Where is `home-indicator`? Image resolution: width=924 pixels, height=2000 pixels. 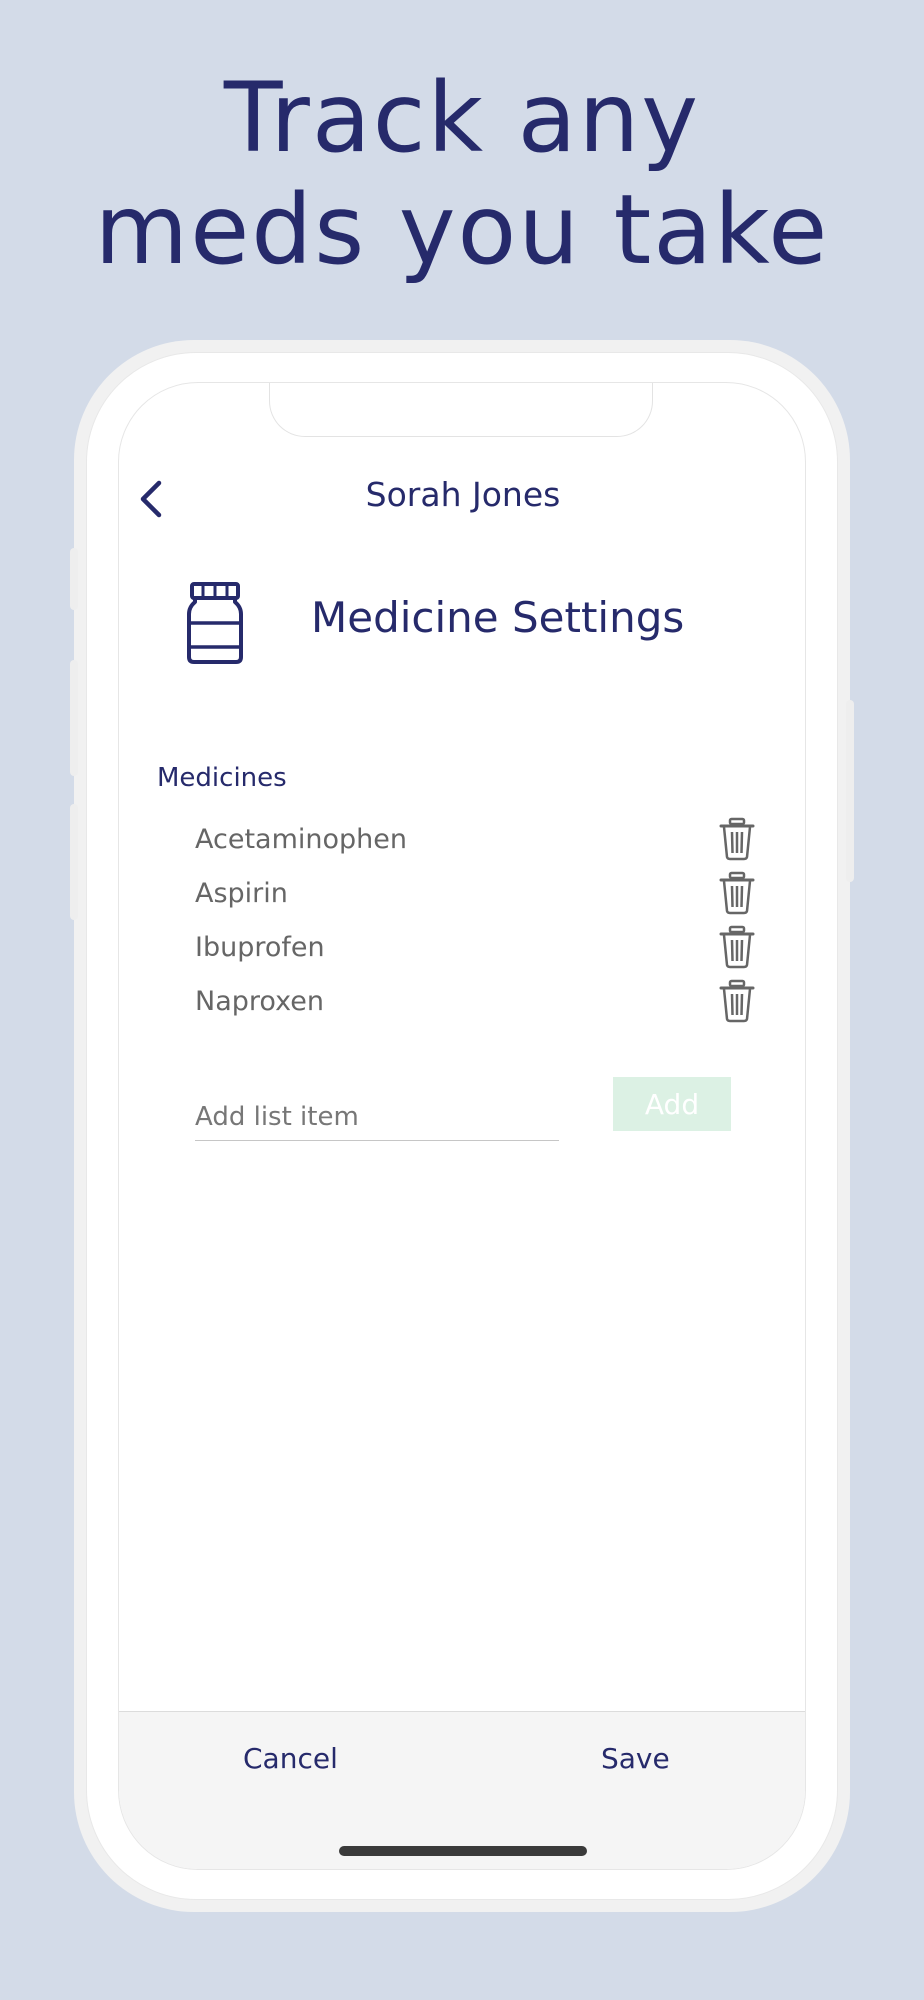
home-indicator is located at coordinates (463, 1851).